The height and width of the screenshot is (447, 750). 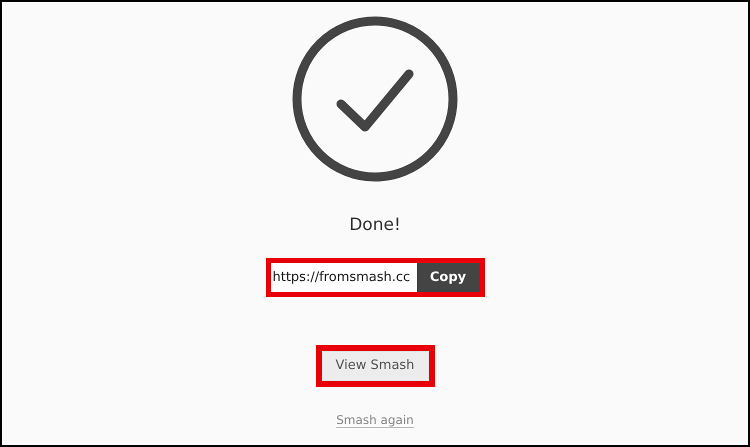 What do you see at coordinates (375, 366) in the screenshot?
I see `view-button: View Smash` at bounding box center [375, 366].